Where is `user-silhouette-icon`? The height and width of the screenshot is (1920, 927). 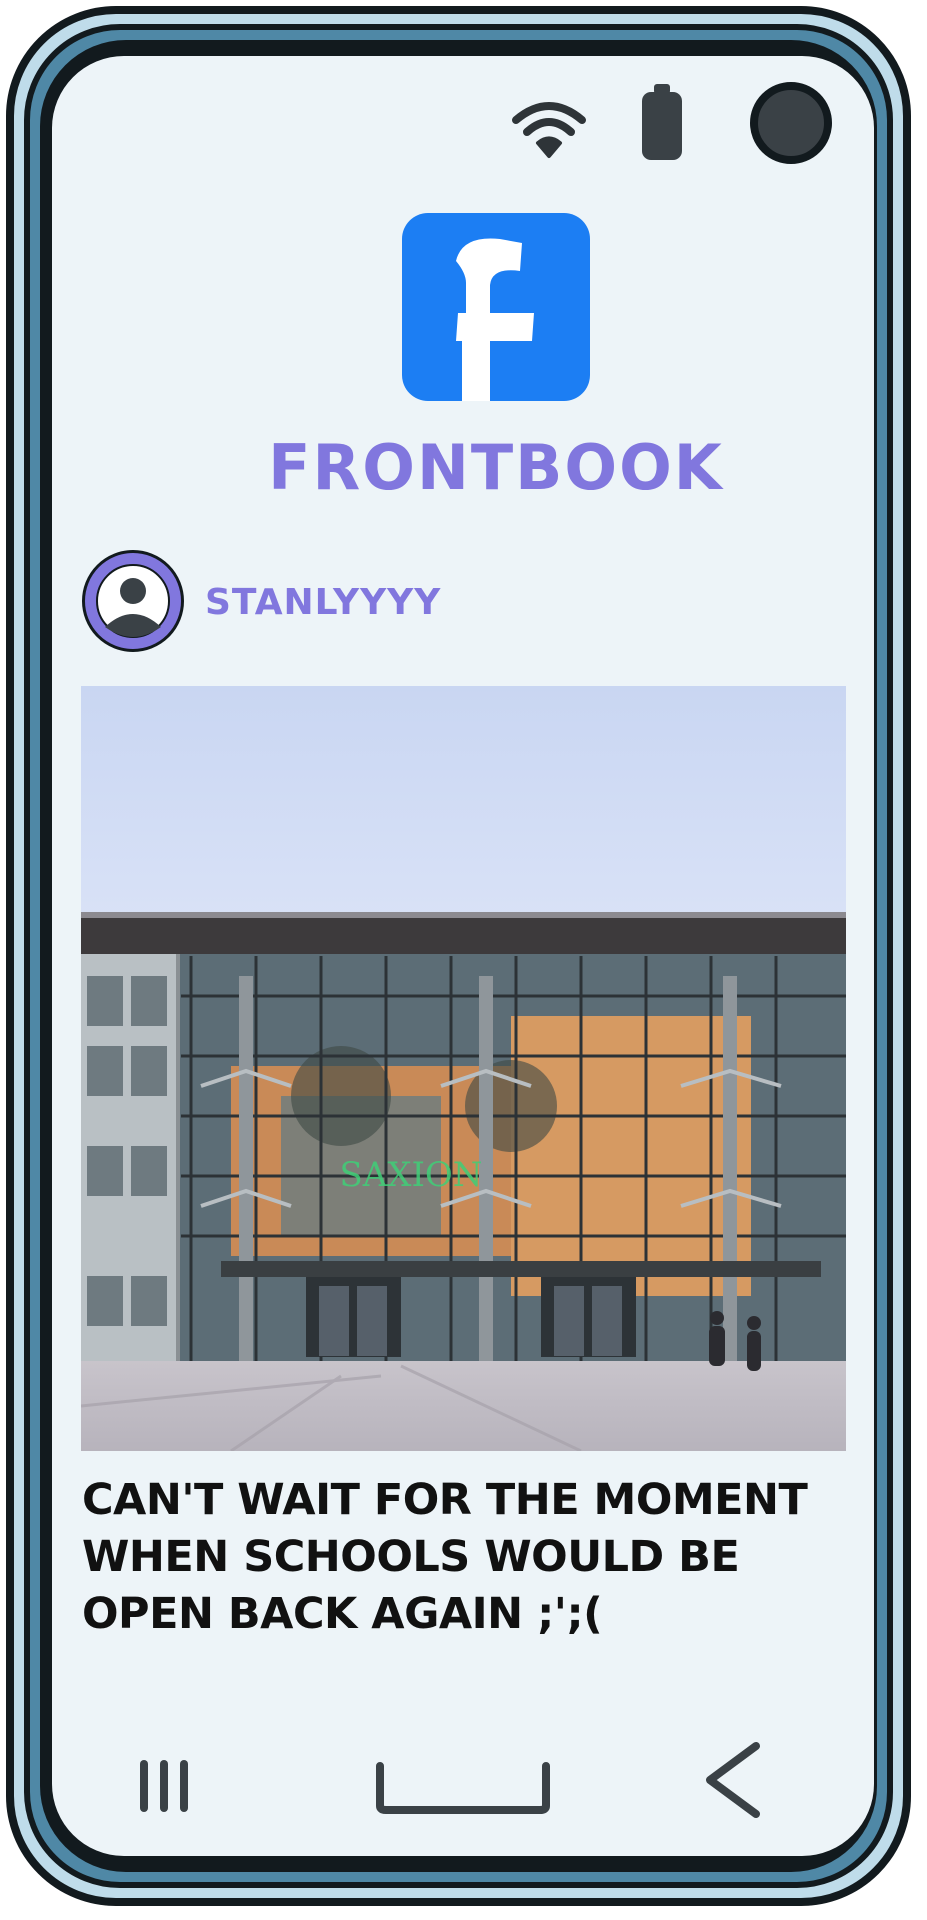
user-silhouette-icon is located at coordinates (133, 601).